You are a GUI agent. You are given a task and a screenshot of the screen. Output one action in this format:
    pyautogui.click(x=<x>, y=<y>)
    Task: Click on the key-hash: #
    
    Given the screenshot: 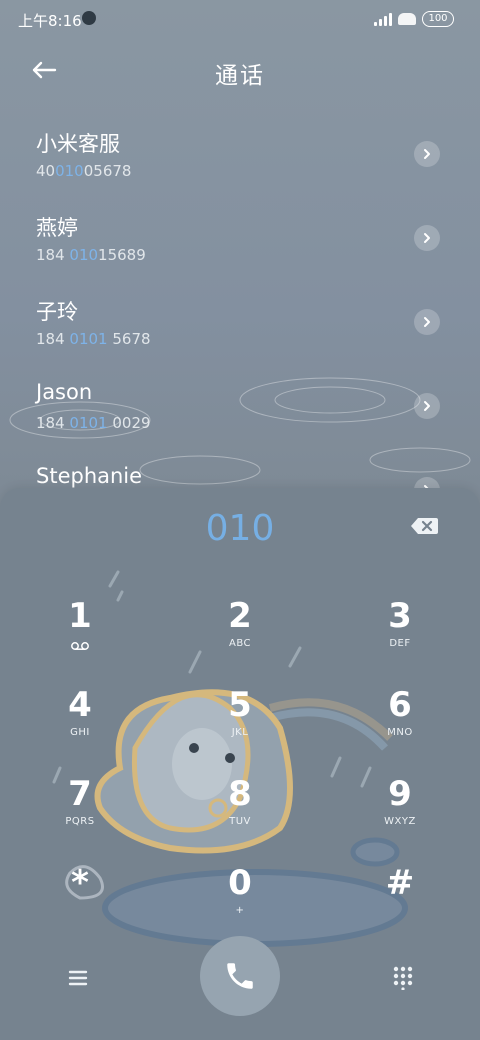 What is the action you would take?
    pyautogui.click(x=400, y=903)
    